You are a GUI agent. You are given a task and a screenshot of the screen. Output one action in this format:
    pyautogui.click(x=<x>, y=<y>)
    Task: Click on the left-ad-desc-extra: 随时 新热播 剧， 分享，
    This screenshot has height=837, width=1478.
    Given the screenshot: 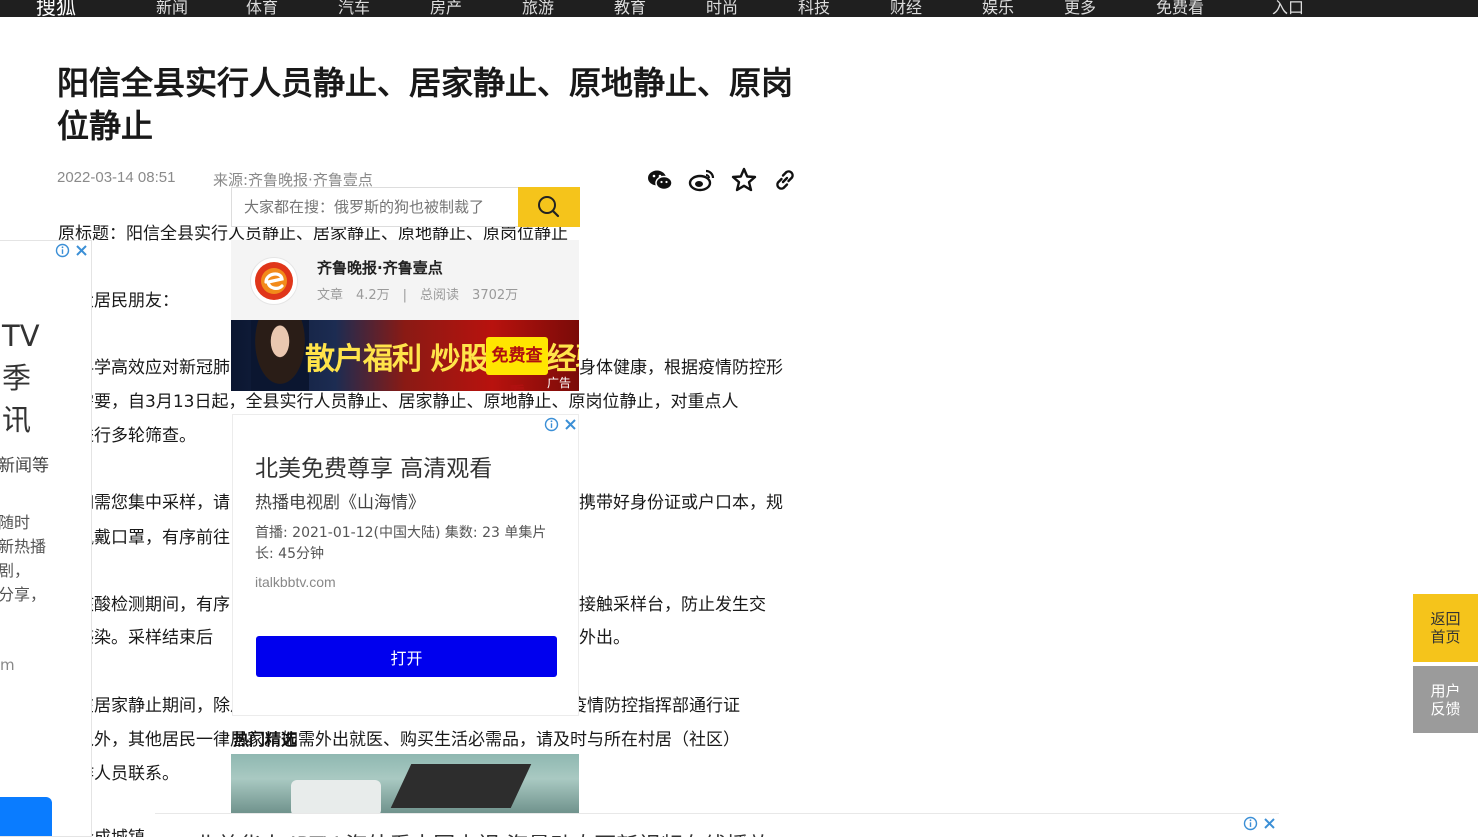 What is the action you would take?
    pyautogui.click(x=23, y=558)
    